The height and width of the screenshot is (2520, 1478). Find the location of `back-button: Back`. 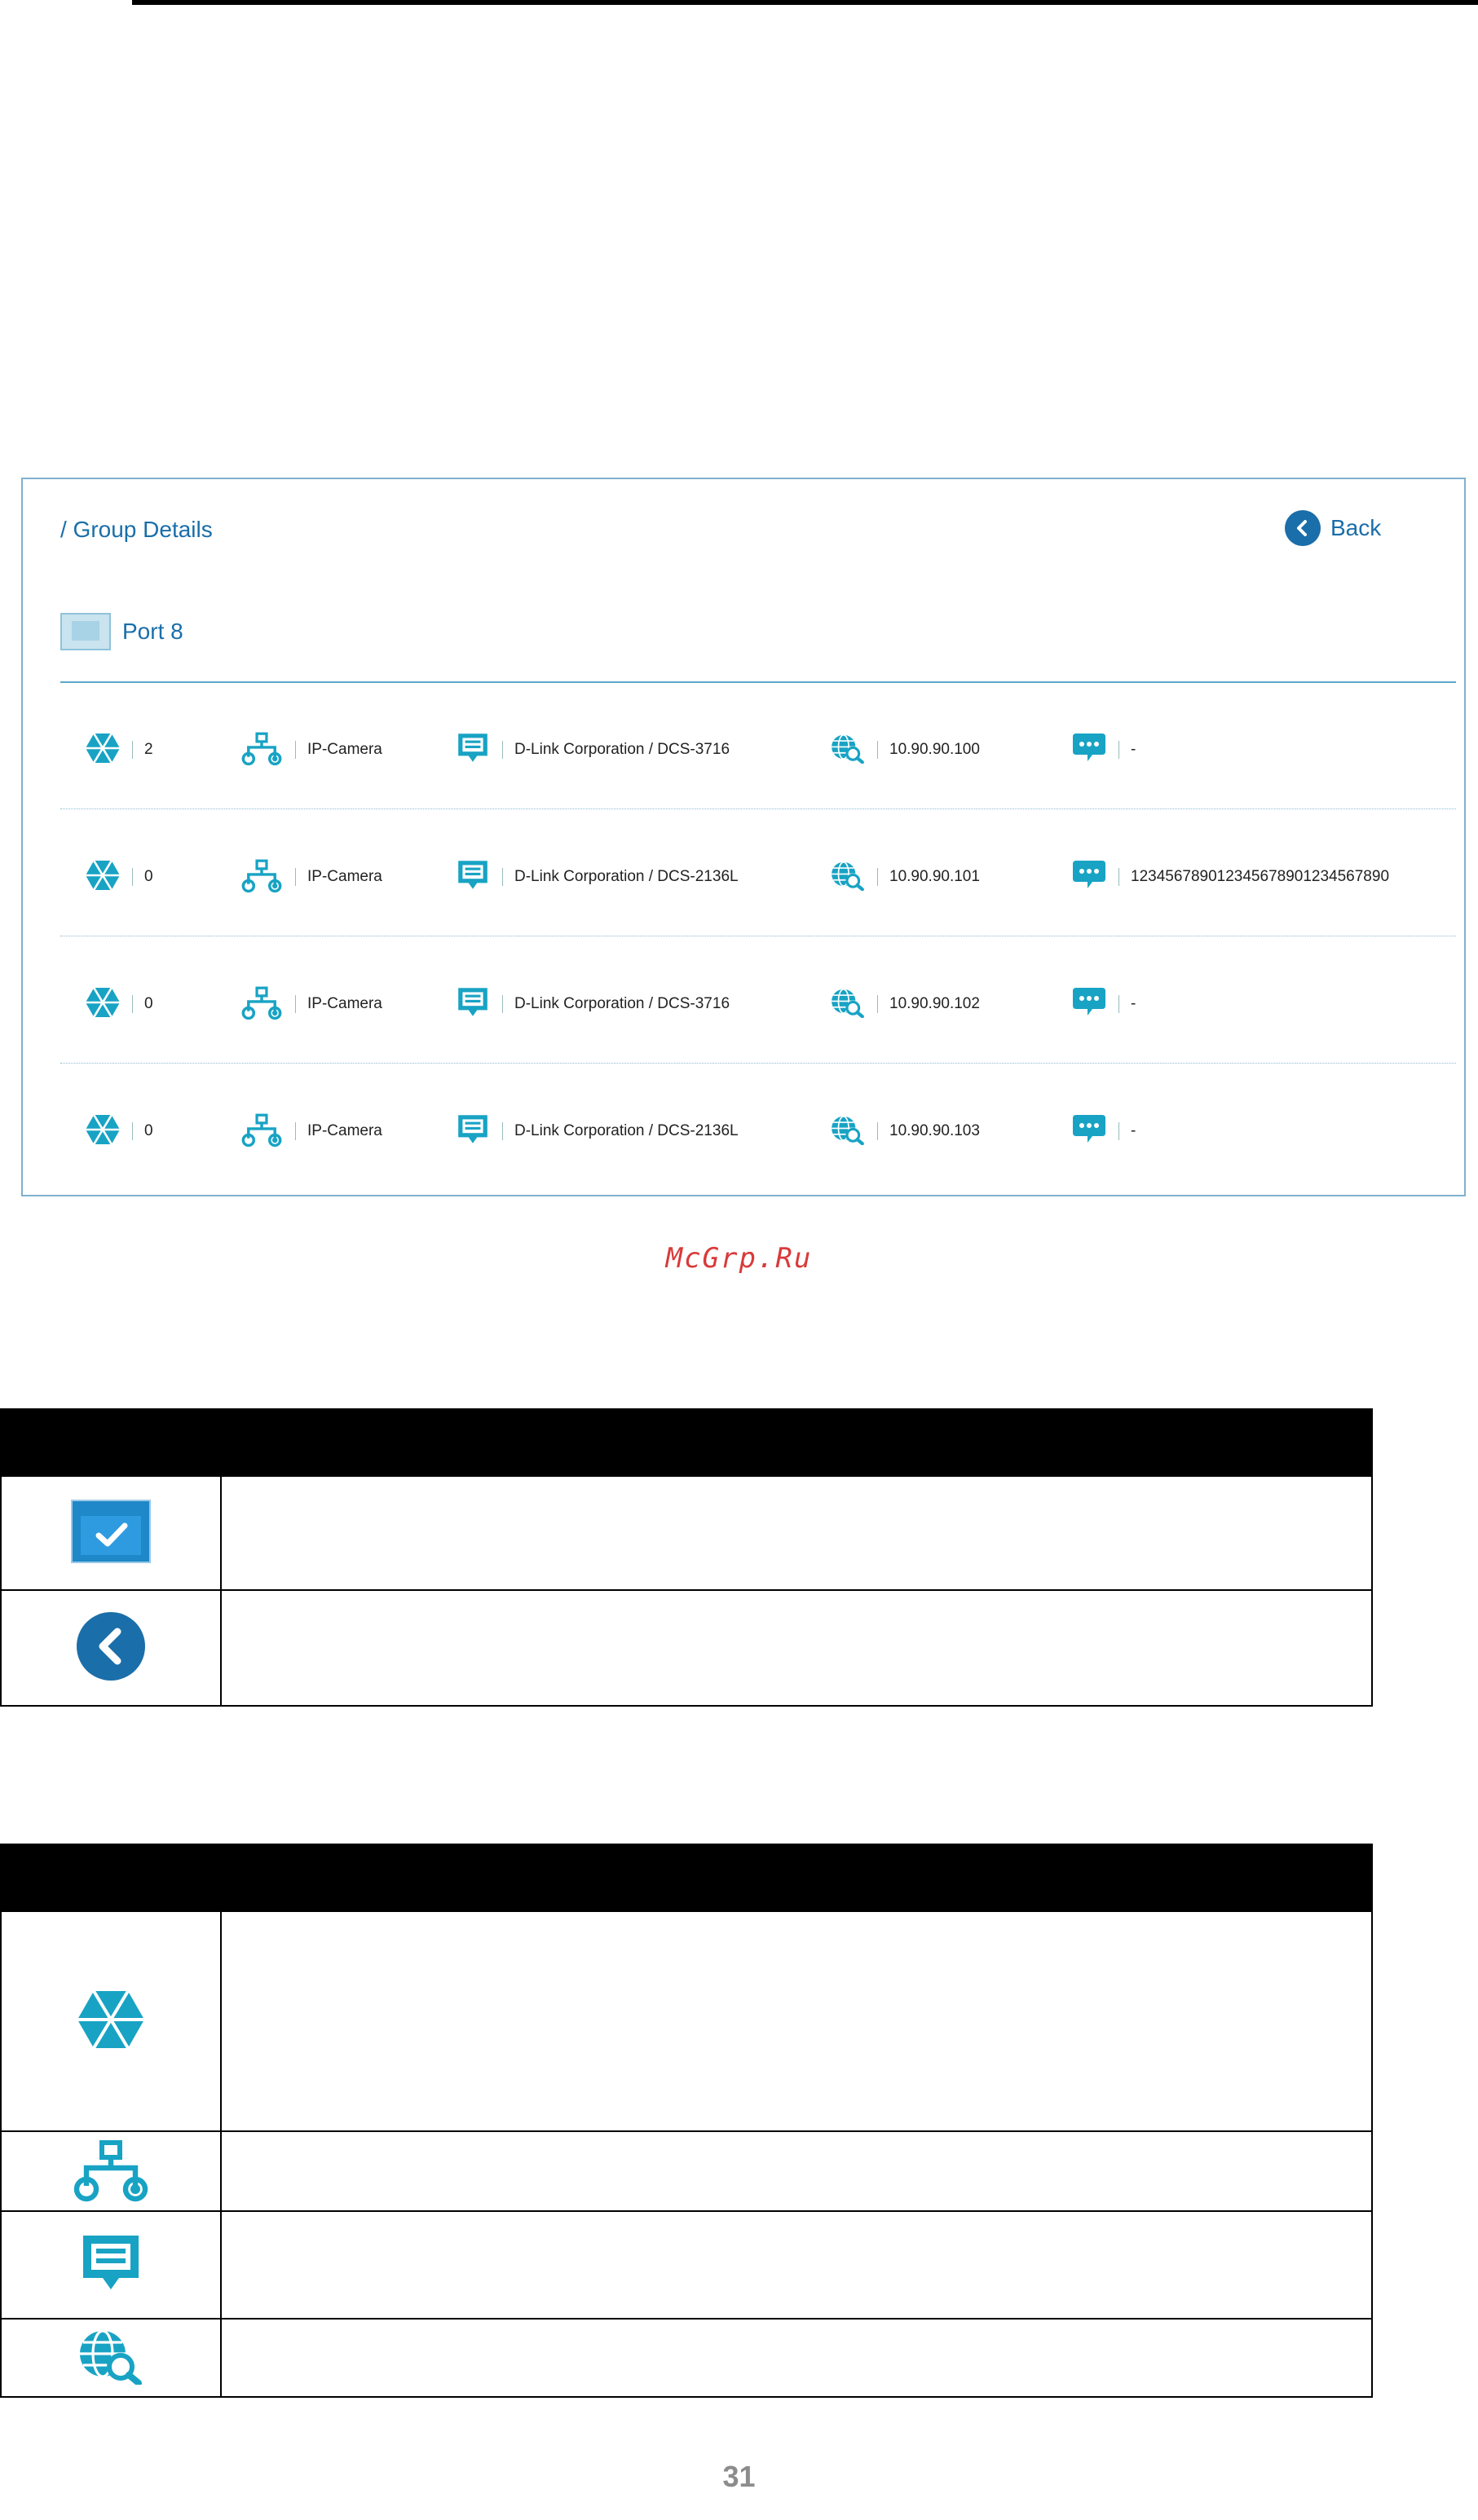

back-button: Back is located at coordinates (1333, 528).